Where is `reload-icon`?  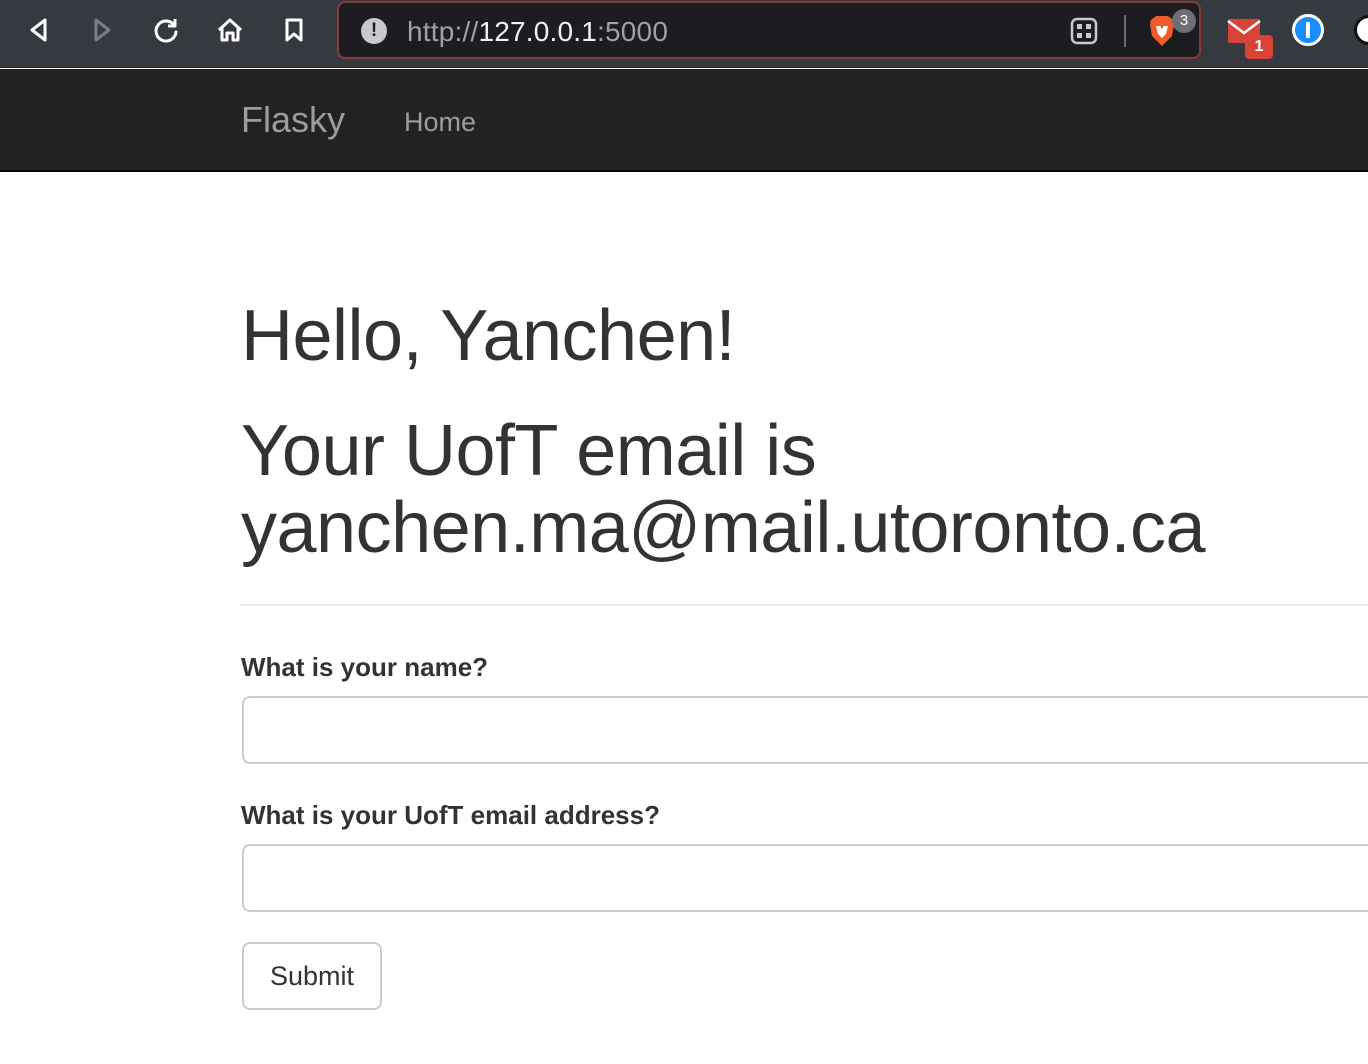 reload-icon is located at coordinates (166, 31).